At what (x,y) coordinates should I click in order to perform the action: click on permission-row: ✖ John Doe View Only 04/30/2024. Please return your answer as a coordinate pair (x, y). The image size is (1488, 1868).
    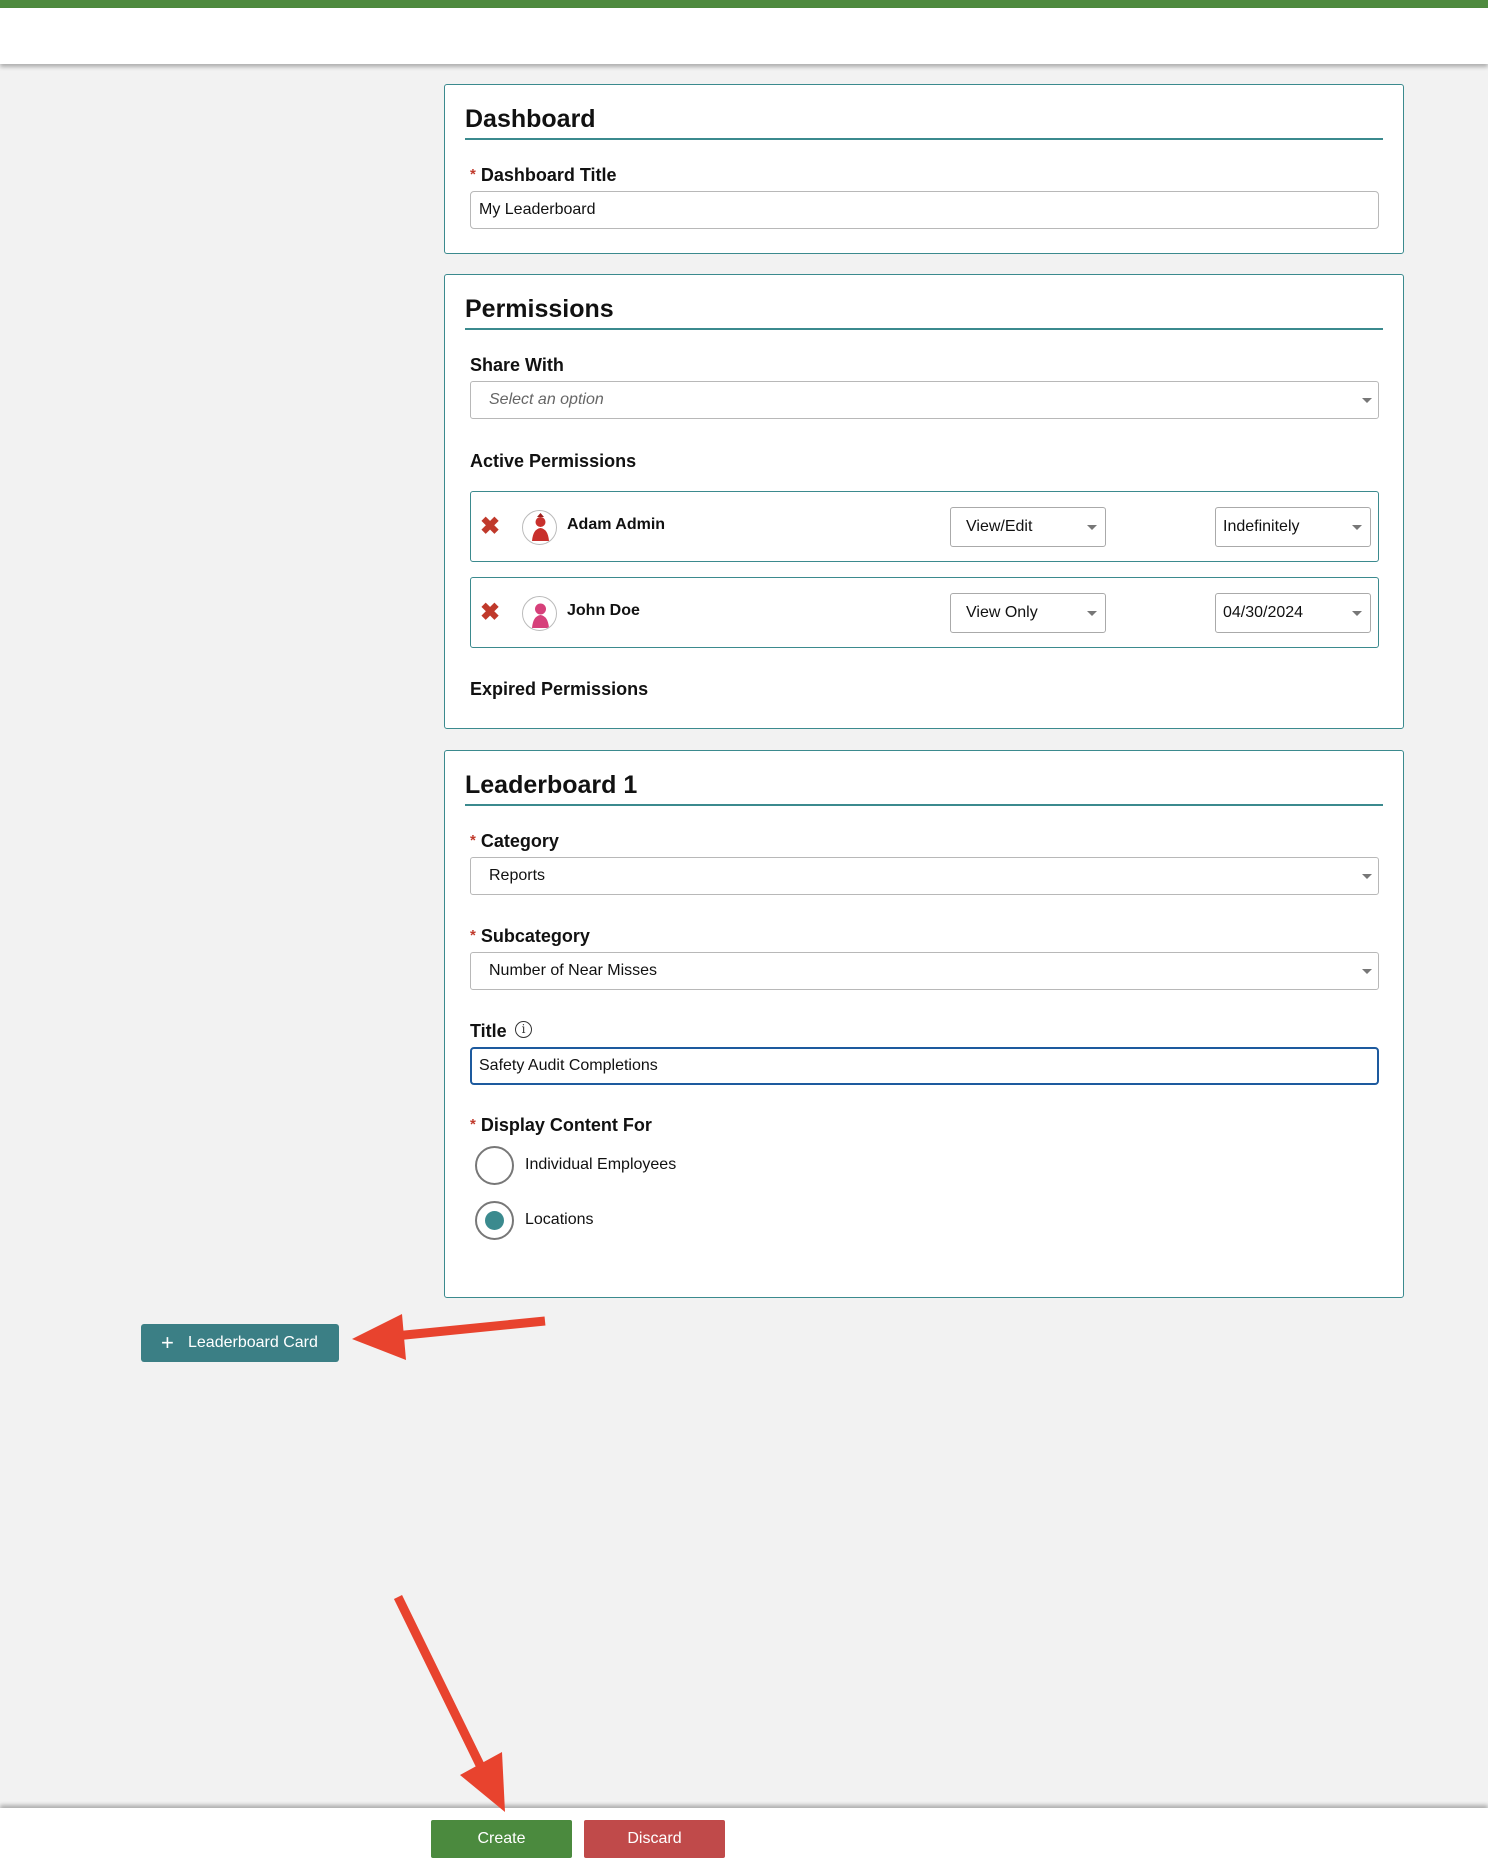
    Looking at the image, I should click on (924, 612).